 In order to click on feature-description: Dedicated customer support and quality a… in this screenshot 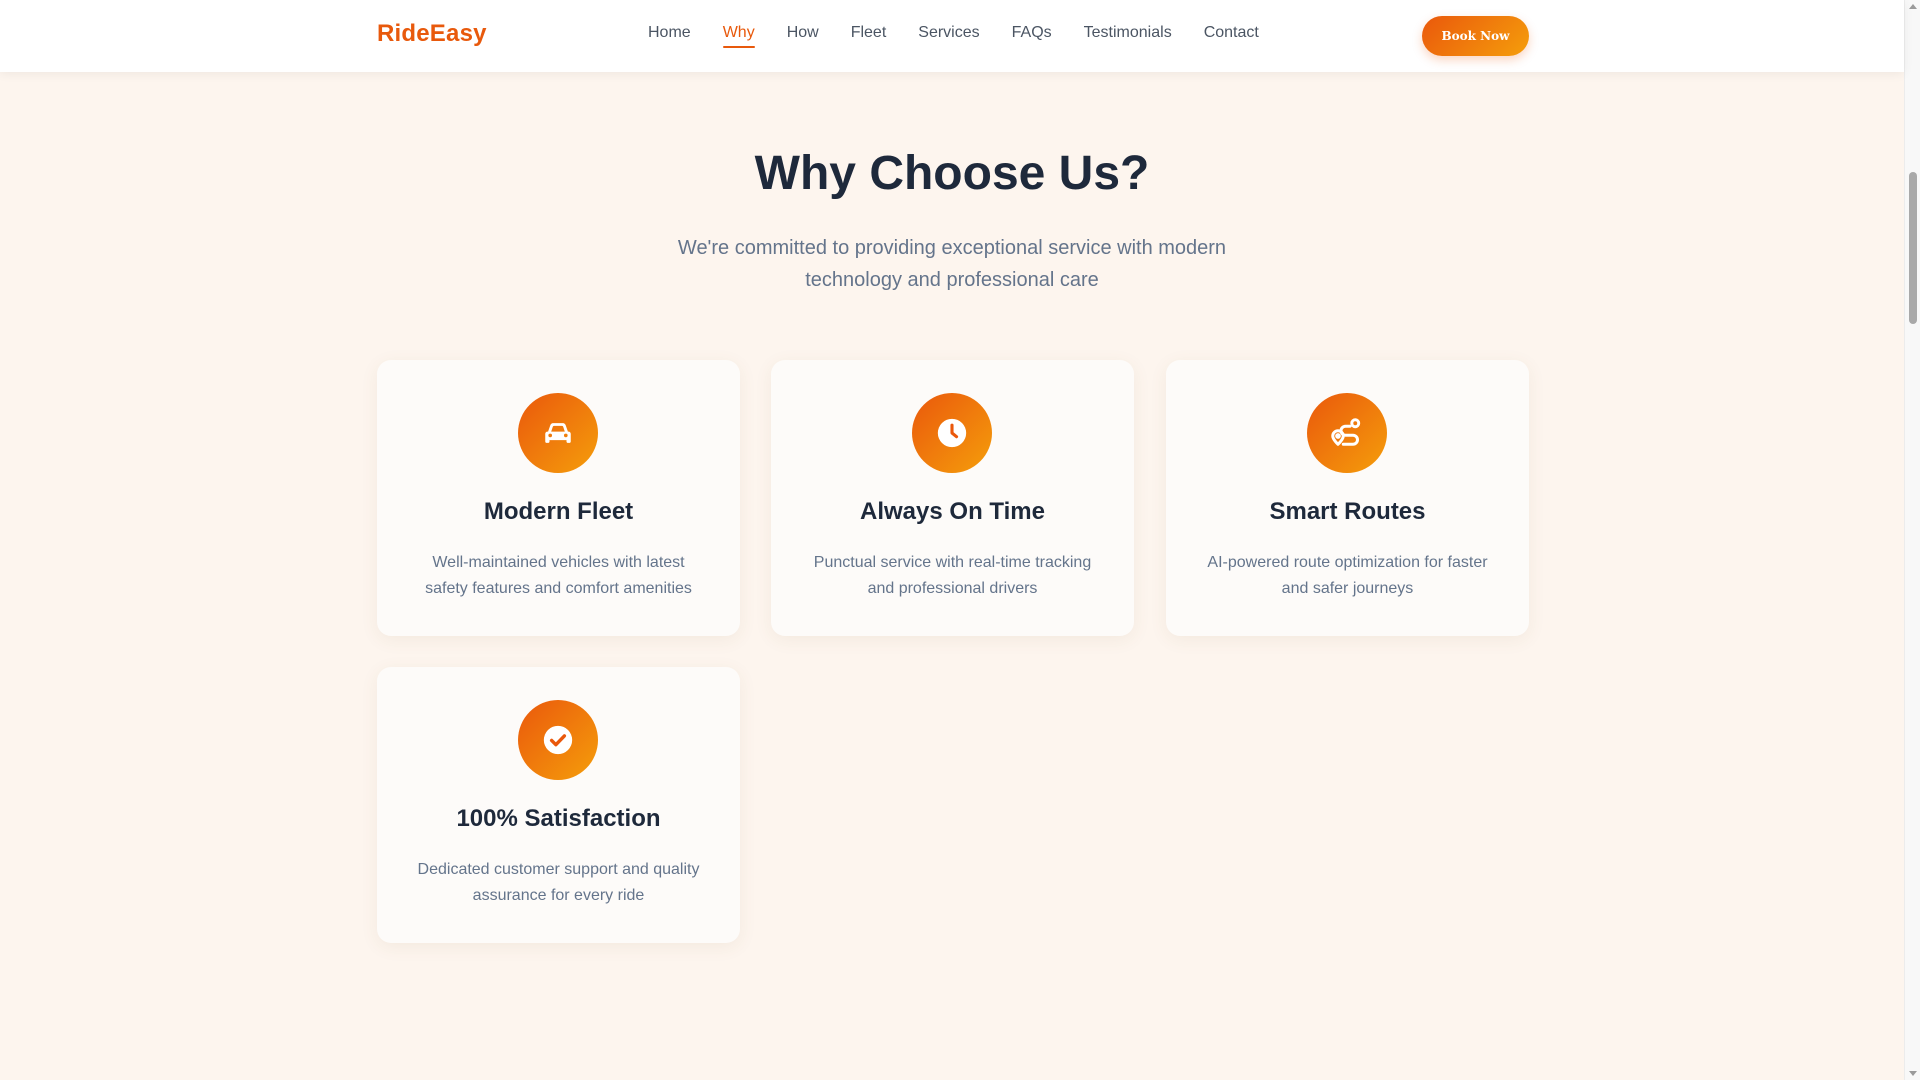, I will do `click(558, 882)`.